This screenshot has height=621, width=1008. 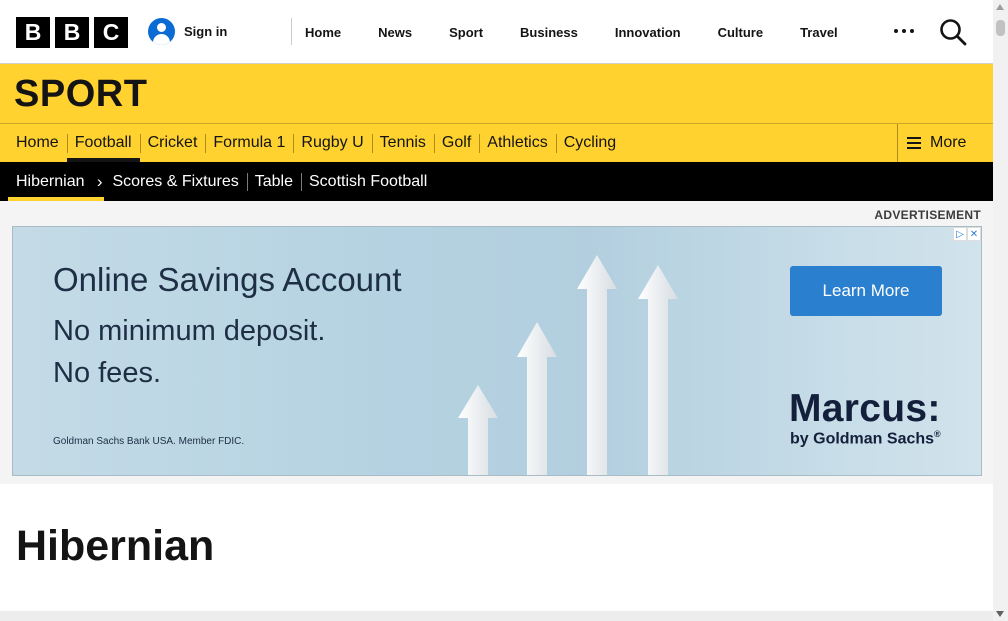 What do you see at coordinates (927, 215) in the screenshot?
I see `ad-label: ADVERTISEMENT` at bounding box center [927, 215].